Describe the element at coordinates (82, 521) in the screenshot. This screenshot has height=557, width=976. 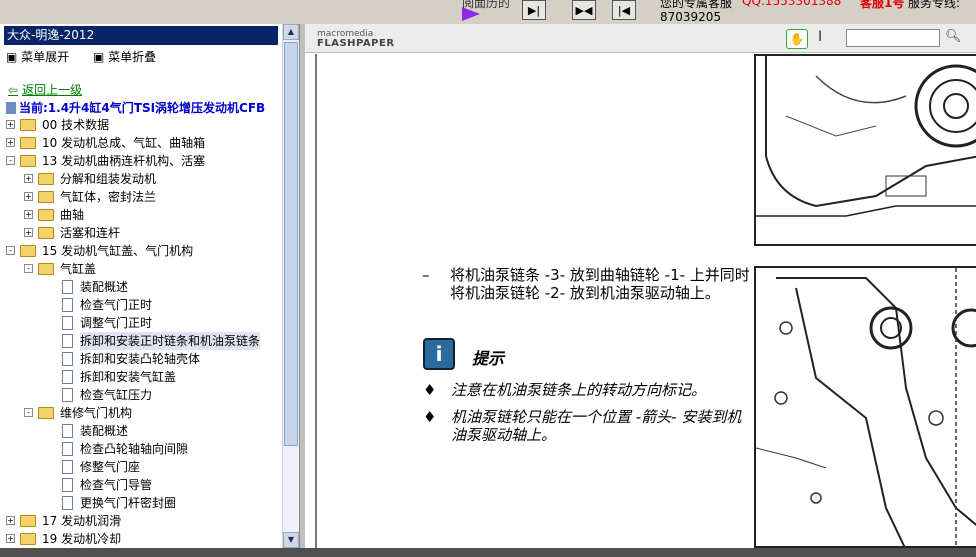
I see `tree-node-label: 17 发动机润滑` at that location.